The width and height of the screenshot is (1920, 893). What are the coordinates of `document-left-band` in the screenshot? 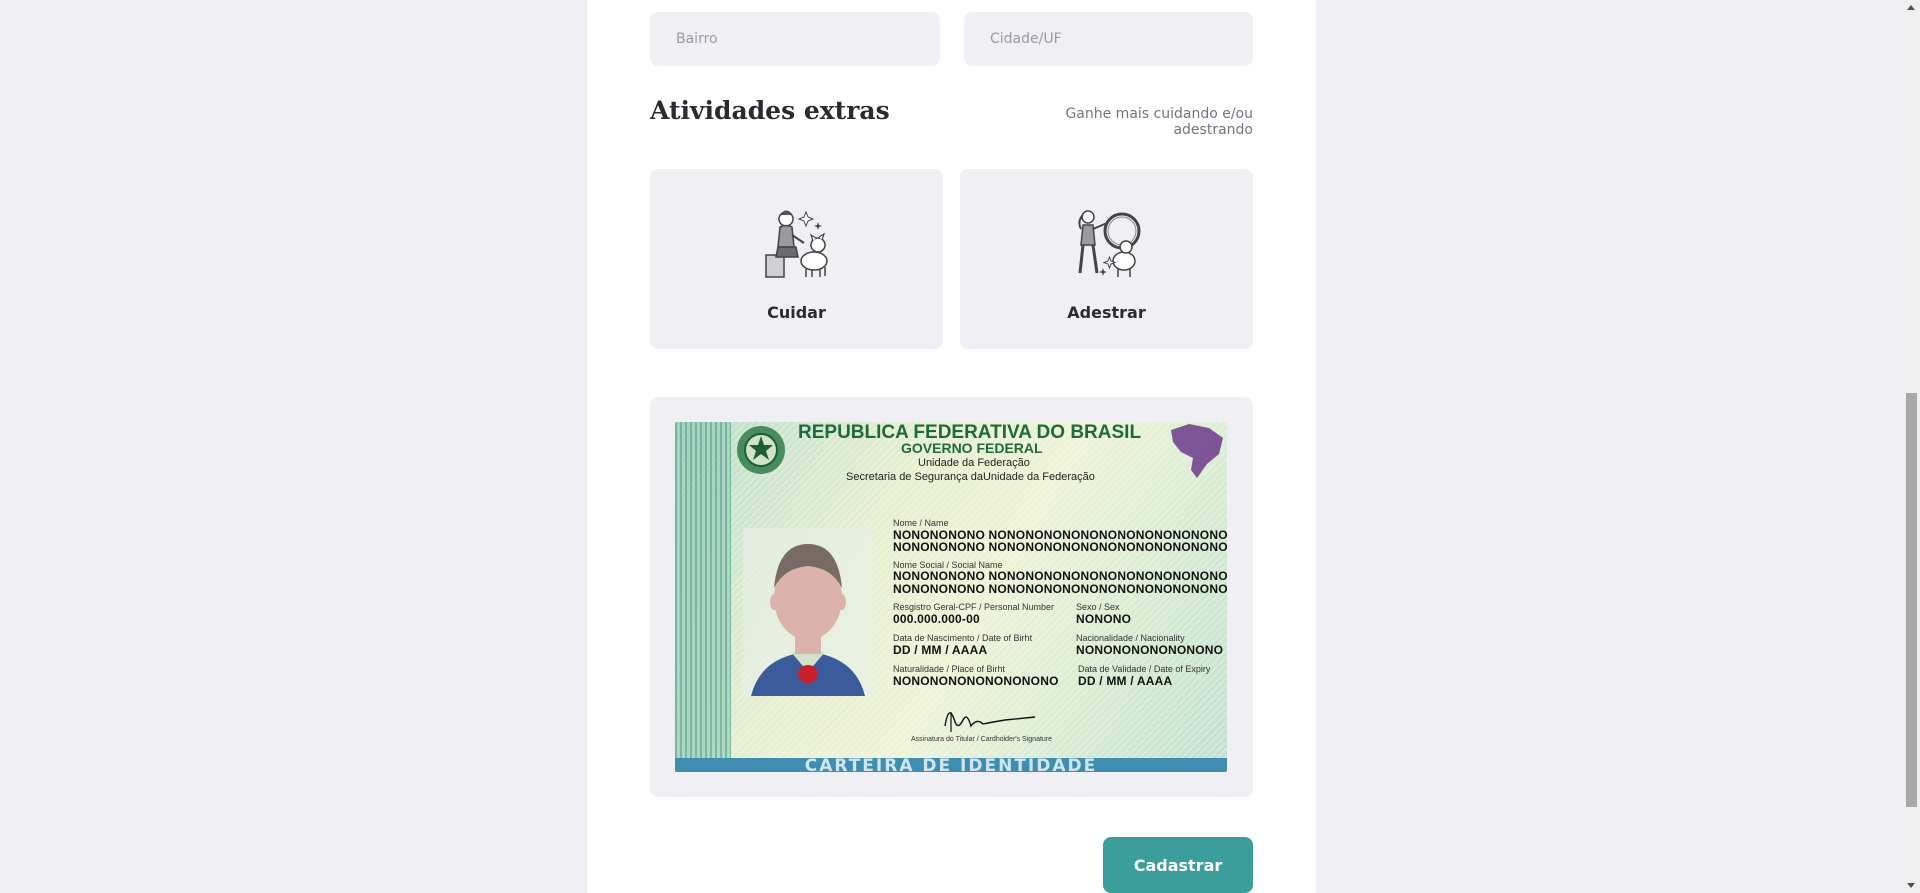 It's located at (703, 597).